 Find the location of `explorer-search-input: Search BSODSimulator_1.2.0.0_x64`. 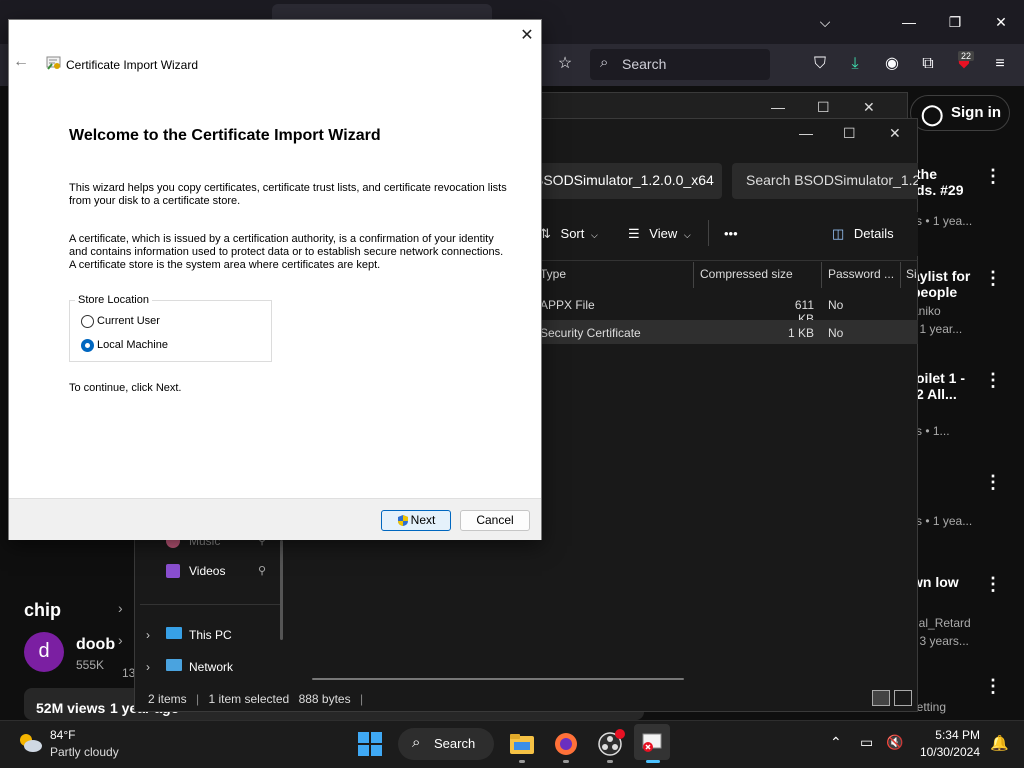

explorer-search-input: Search BSODSimulator_1.2.0.0_x64 is located at coordinates (825, 181).